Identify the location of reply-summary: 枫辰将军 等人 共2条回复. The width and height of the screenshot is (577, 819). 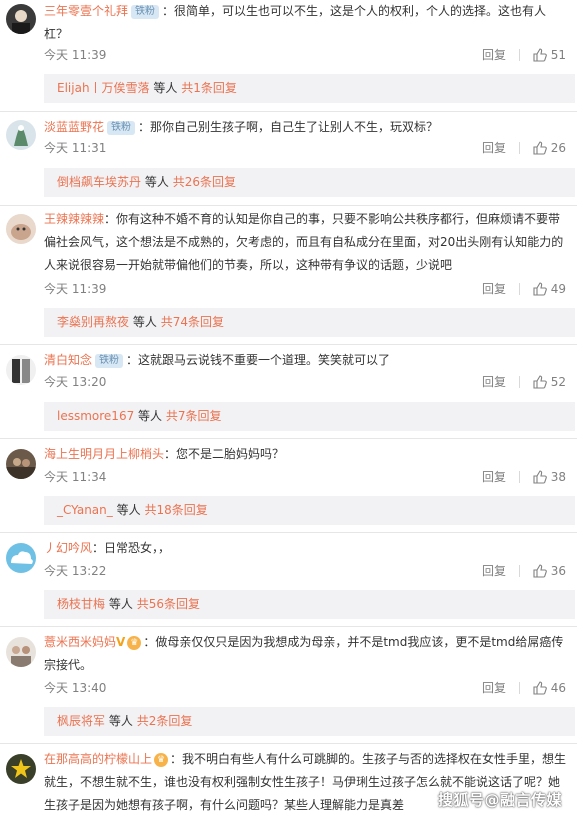
(309, 721).